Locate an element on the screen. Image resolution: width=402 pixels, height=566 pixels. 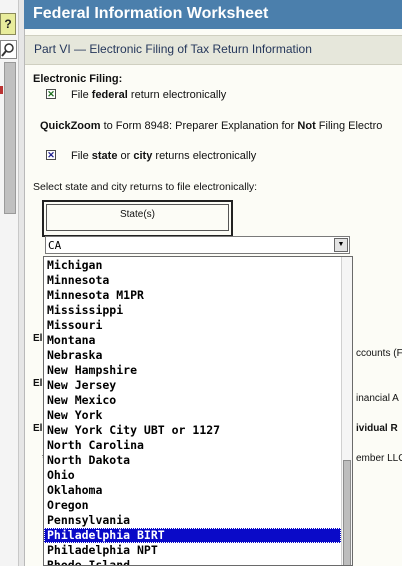
zoom-button is located at coordinates (8, 49).